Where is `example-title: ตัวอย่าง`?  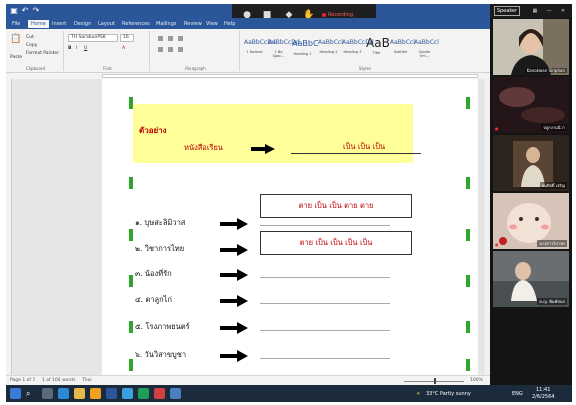 example-title: ตัวอย่าง is located at coordinates (153, 130).